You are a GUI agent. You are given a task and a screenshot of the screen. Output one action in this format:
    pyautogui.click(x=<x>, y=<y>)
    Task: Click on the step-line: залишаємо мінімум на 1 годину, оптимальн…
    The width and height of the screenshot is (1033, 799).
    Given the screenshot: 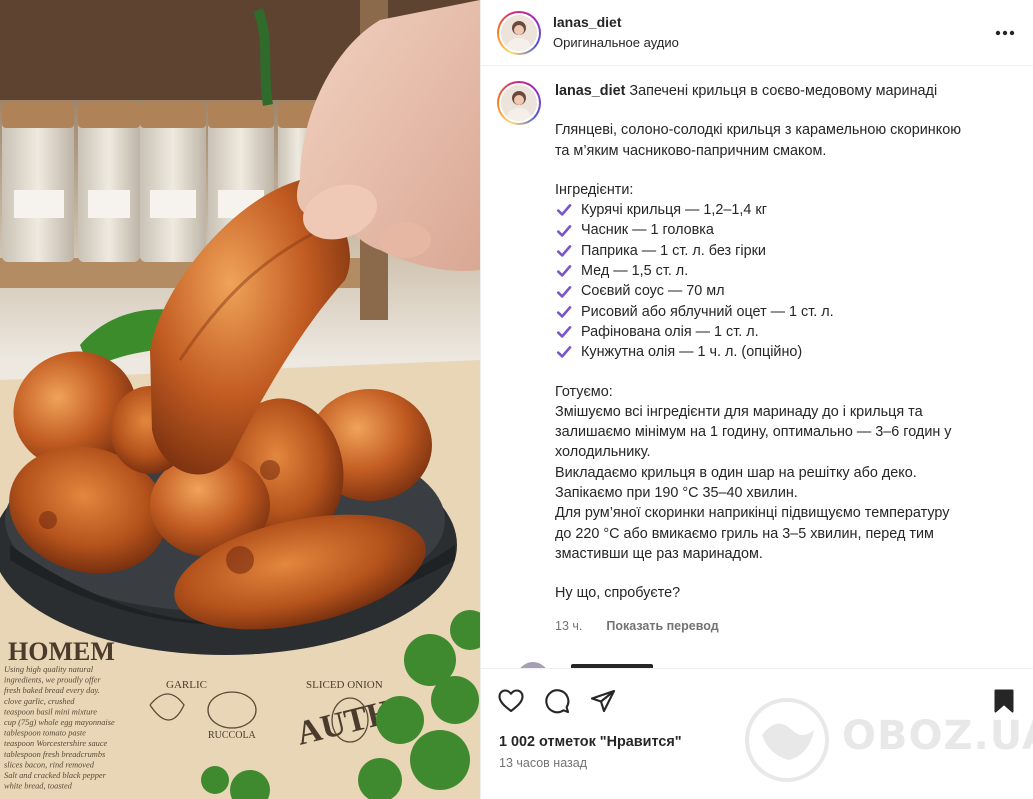 What is the action you would take?
    pyautogui.click(x=753, y=432)
    